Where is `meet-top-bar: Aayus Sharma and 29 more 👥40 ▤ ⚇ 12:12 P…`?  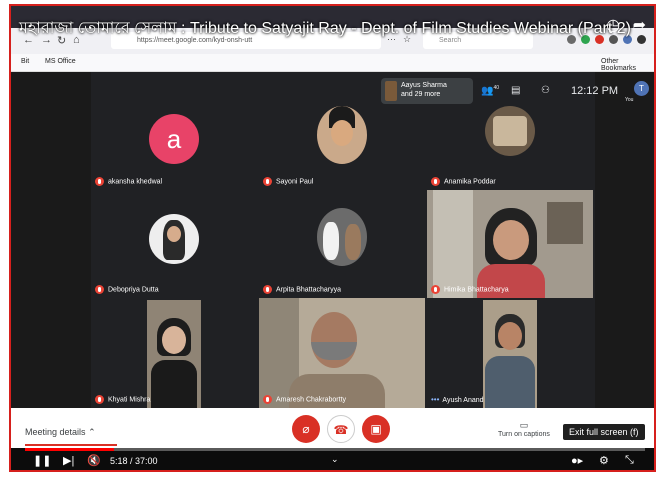 meet-top-bar: Aayus Sharma and 29 more 👥40 ▤ ⚇ 12:12 P… is located at coordinates (332, 91).